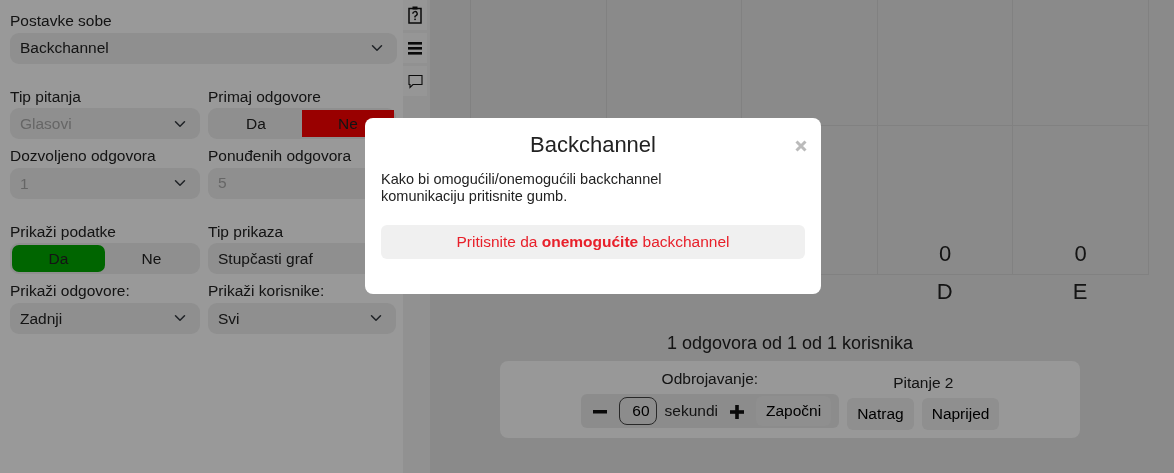 The width and height of the screenshot is (1174, 473). I want to click on category-label: D, so click(944, 291).